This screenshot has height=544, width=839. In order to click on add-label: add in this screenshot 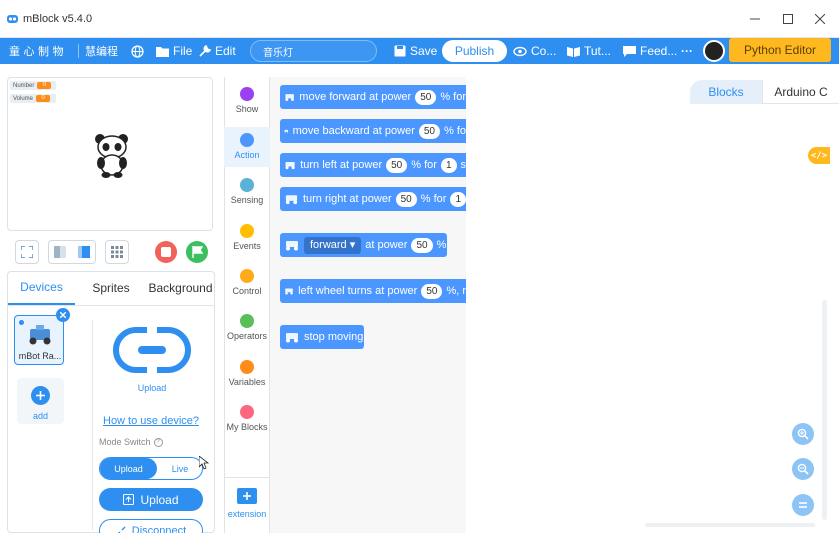, I will do `click(40, 416)`.